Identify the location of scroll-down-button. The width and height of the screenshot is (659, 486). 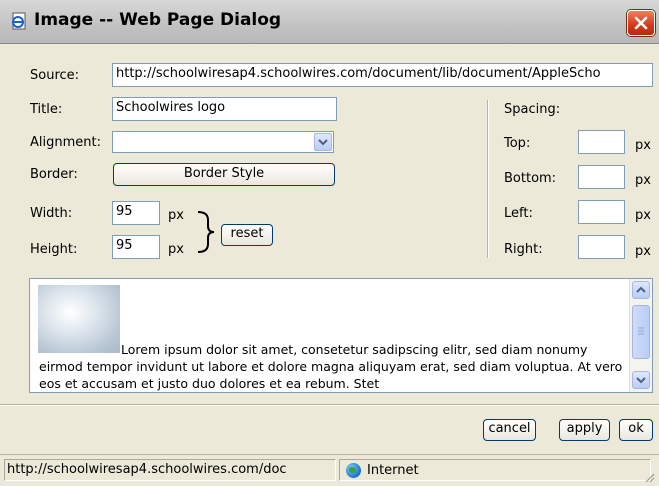
(641, 380).